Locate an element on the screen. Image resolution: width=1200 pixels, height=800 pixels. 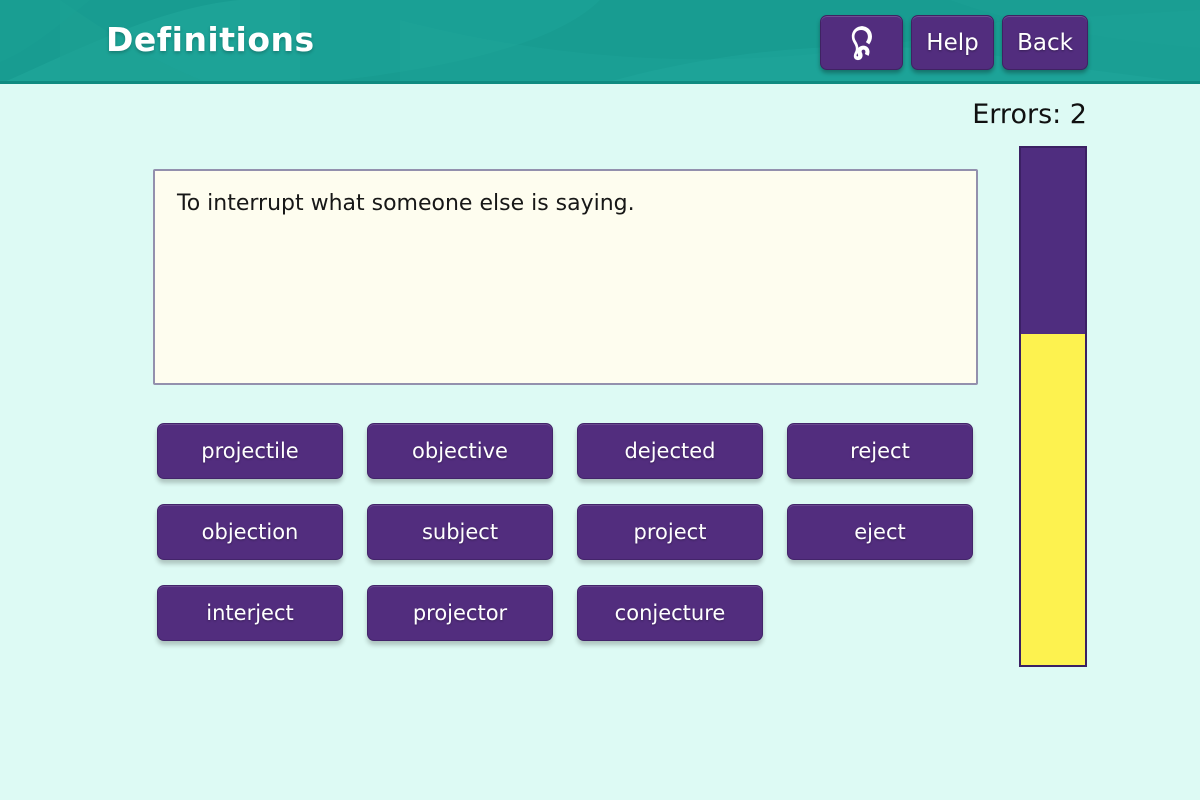
answer-button-label: projectile is located at coordinates (250, 451).